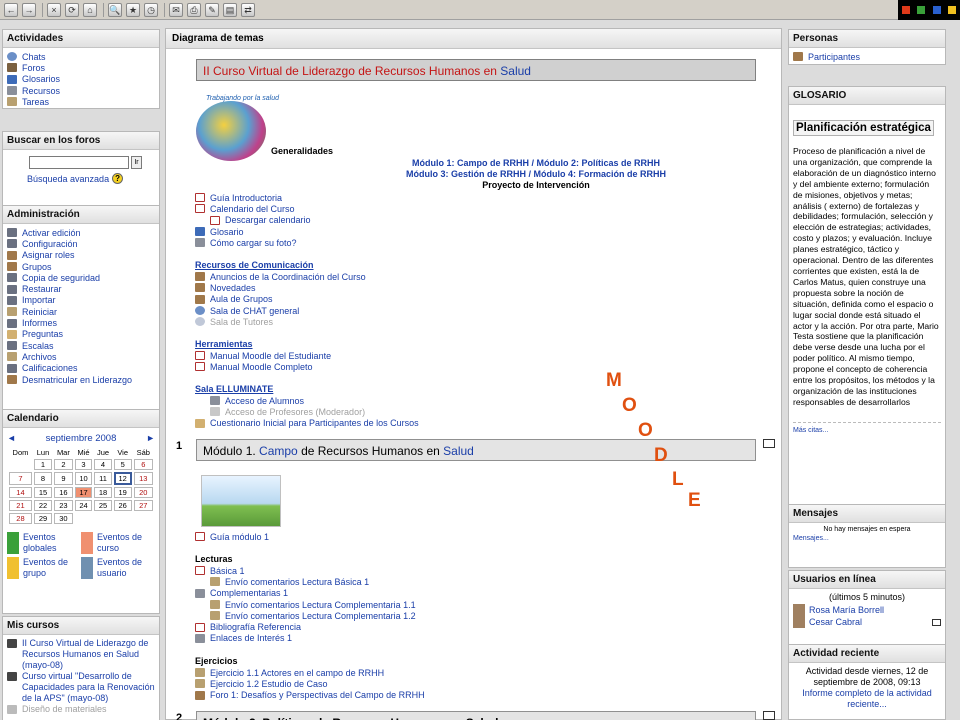  What do you see at coordinates (81, 322) in the screenshot?
I see `admin-item: Informes` at bounding box center [81, 322].